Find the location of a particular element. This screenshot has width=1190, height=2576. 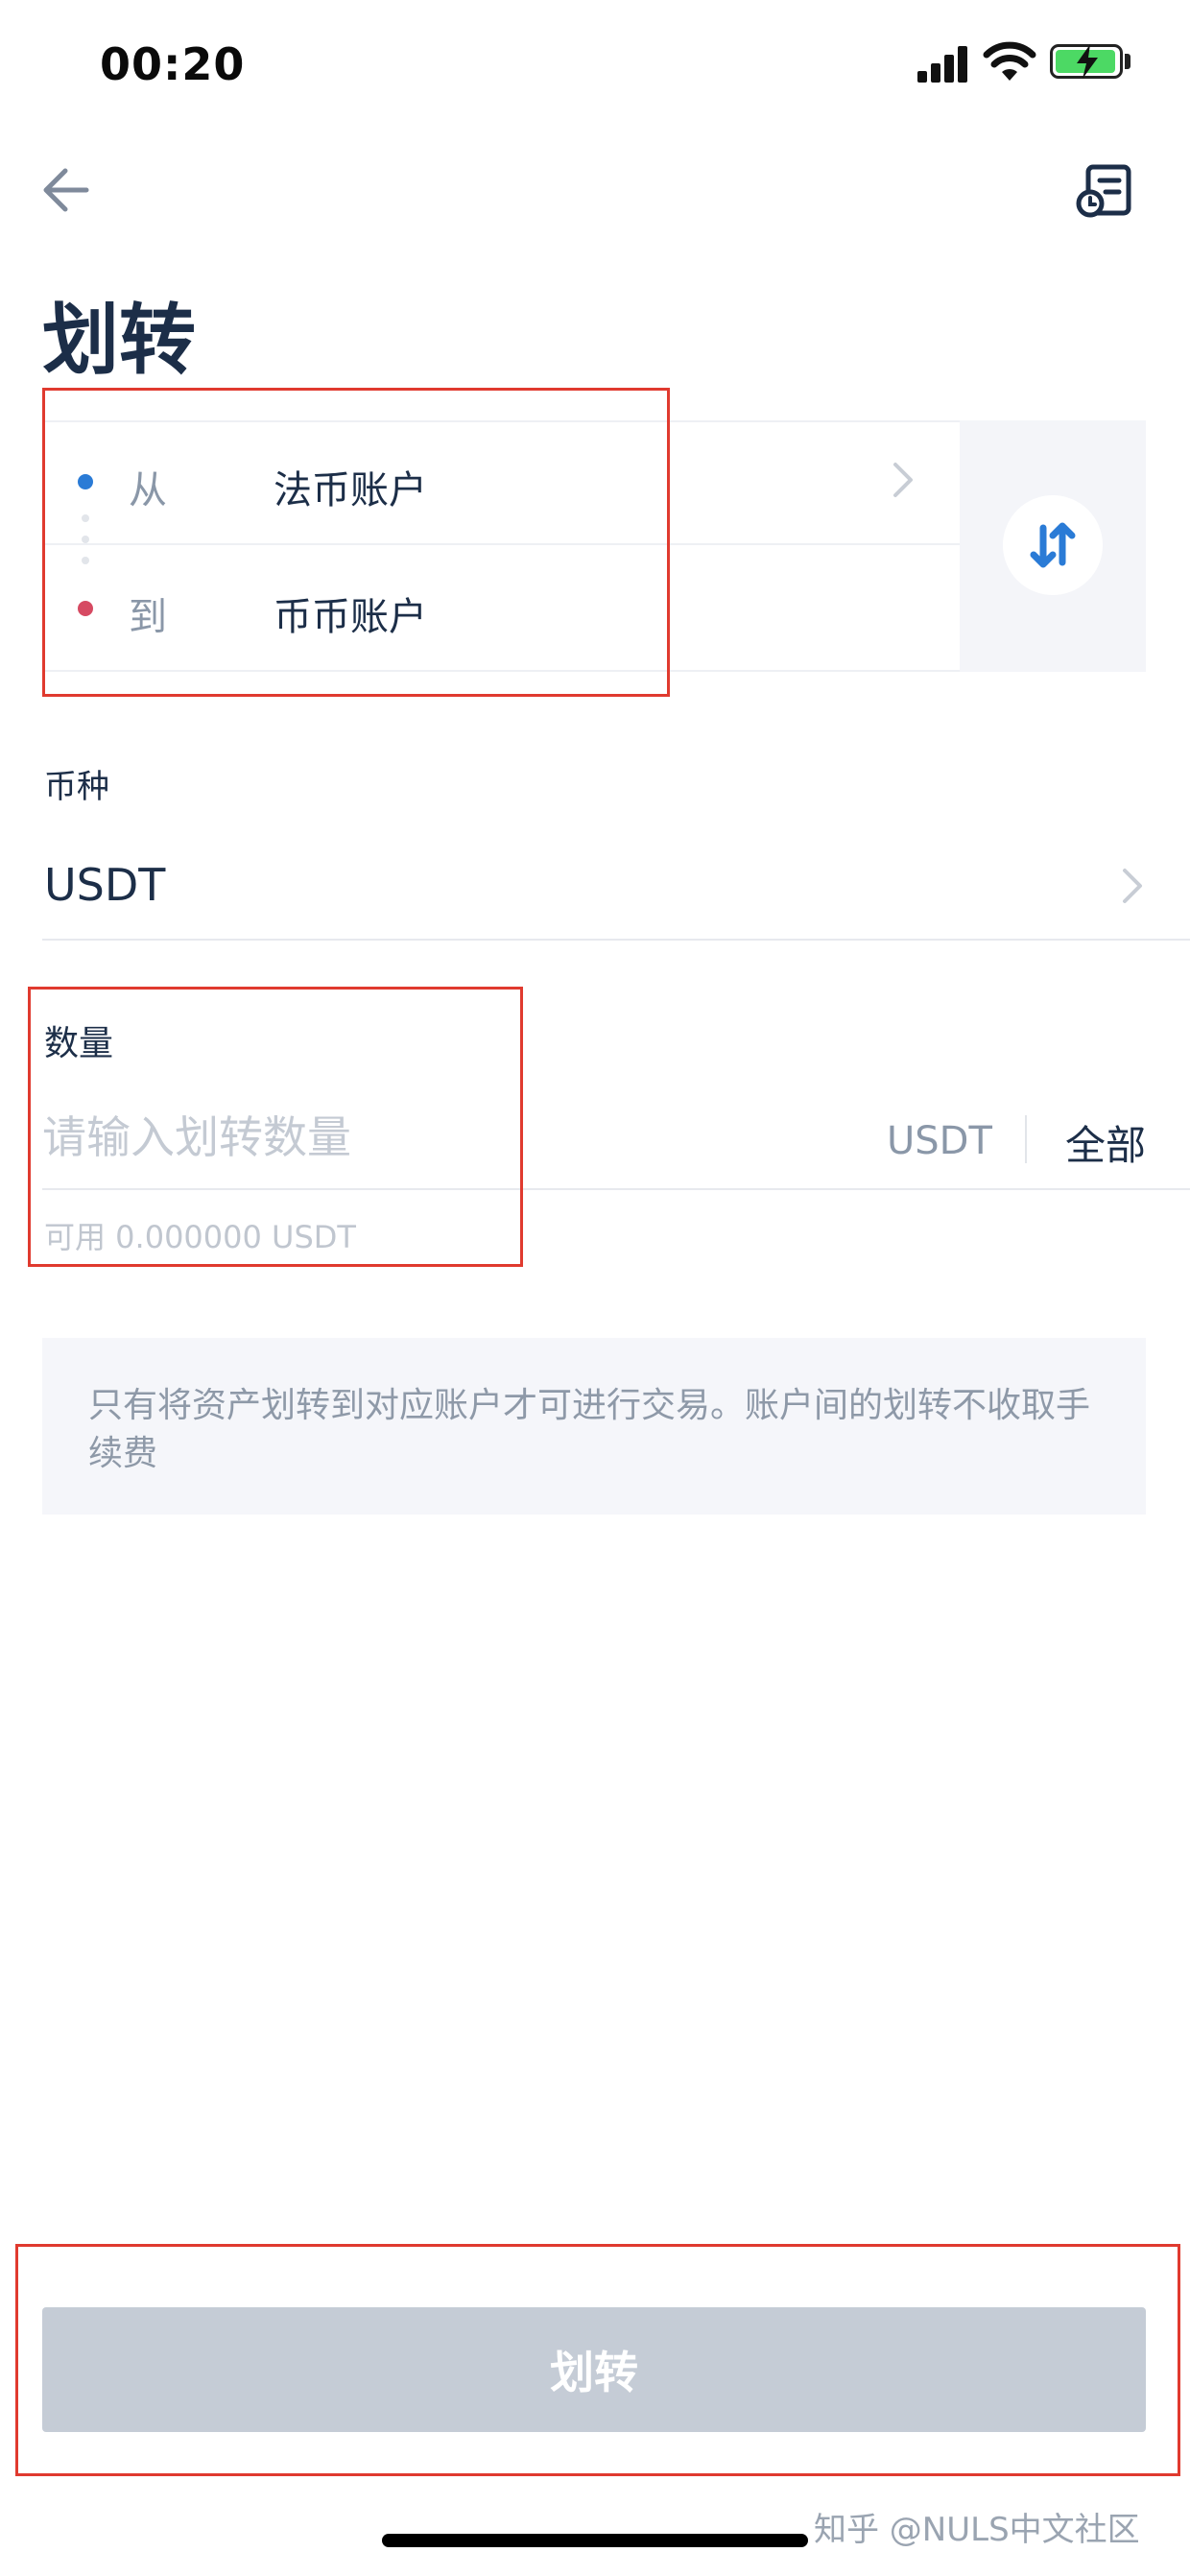

swap-accounts-icon is located at coordinates (1053, 545).